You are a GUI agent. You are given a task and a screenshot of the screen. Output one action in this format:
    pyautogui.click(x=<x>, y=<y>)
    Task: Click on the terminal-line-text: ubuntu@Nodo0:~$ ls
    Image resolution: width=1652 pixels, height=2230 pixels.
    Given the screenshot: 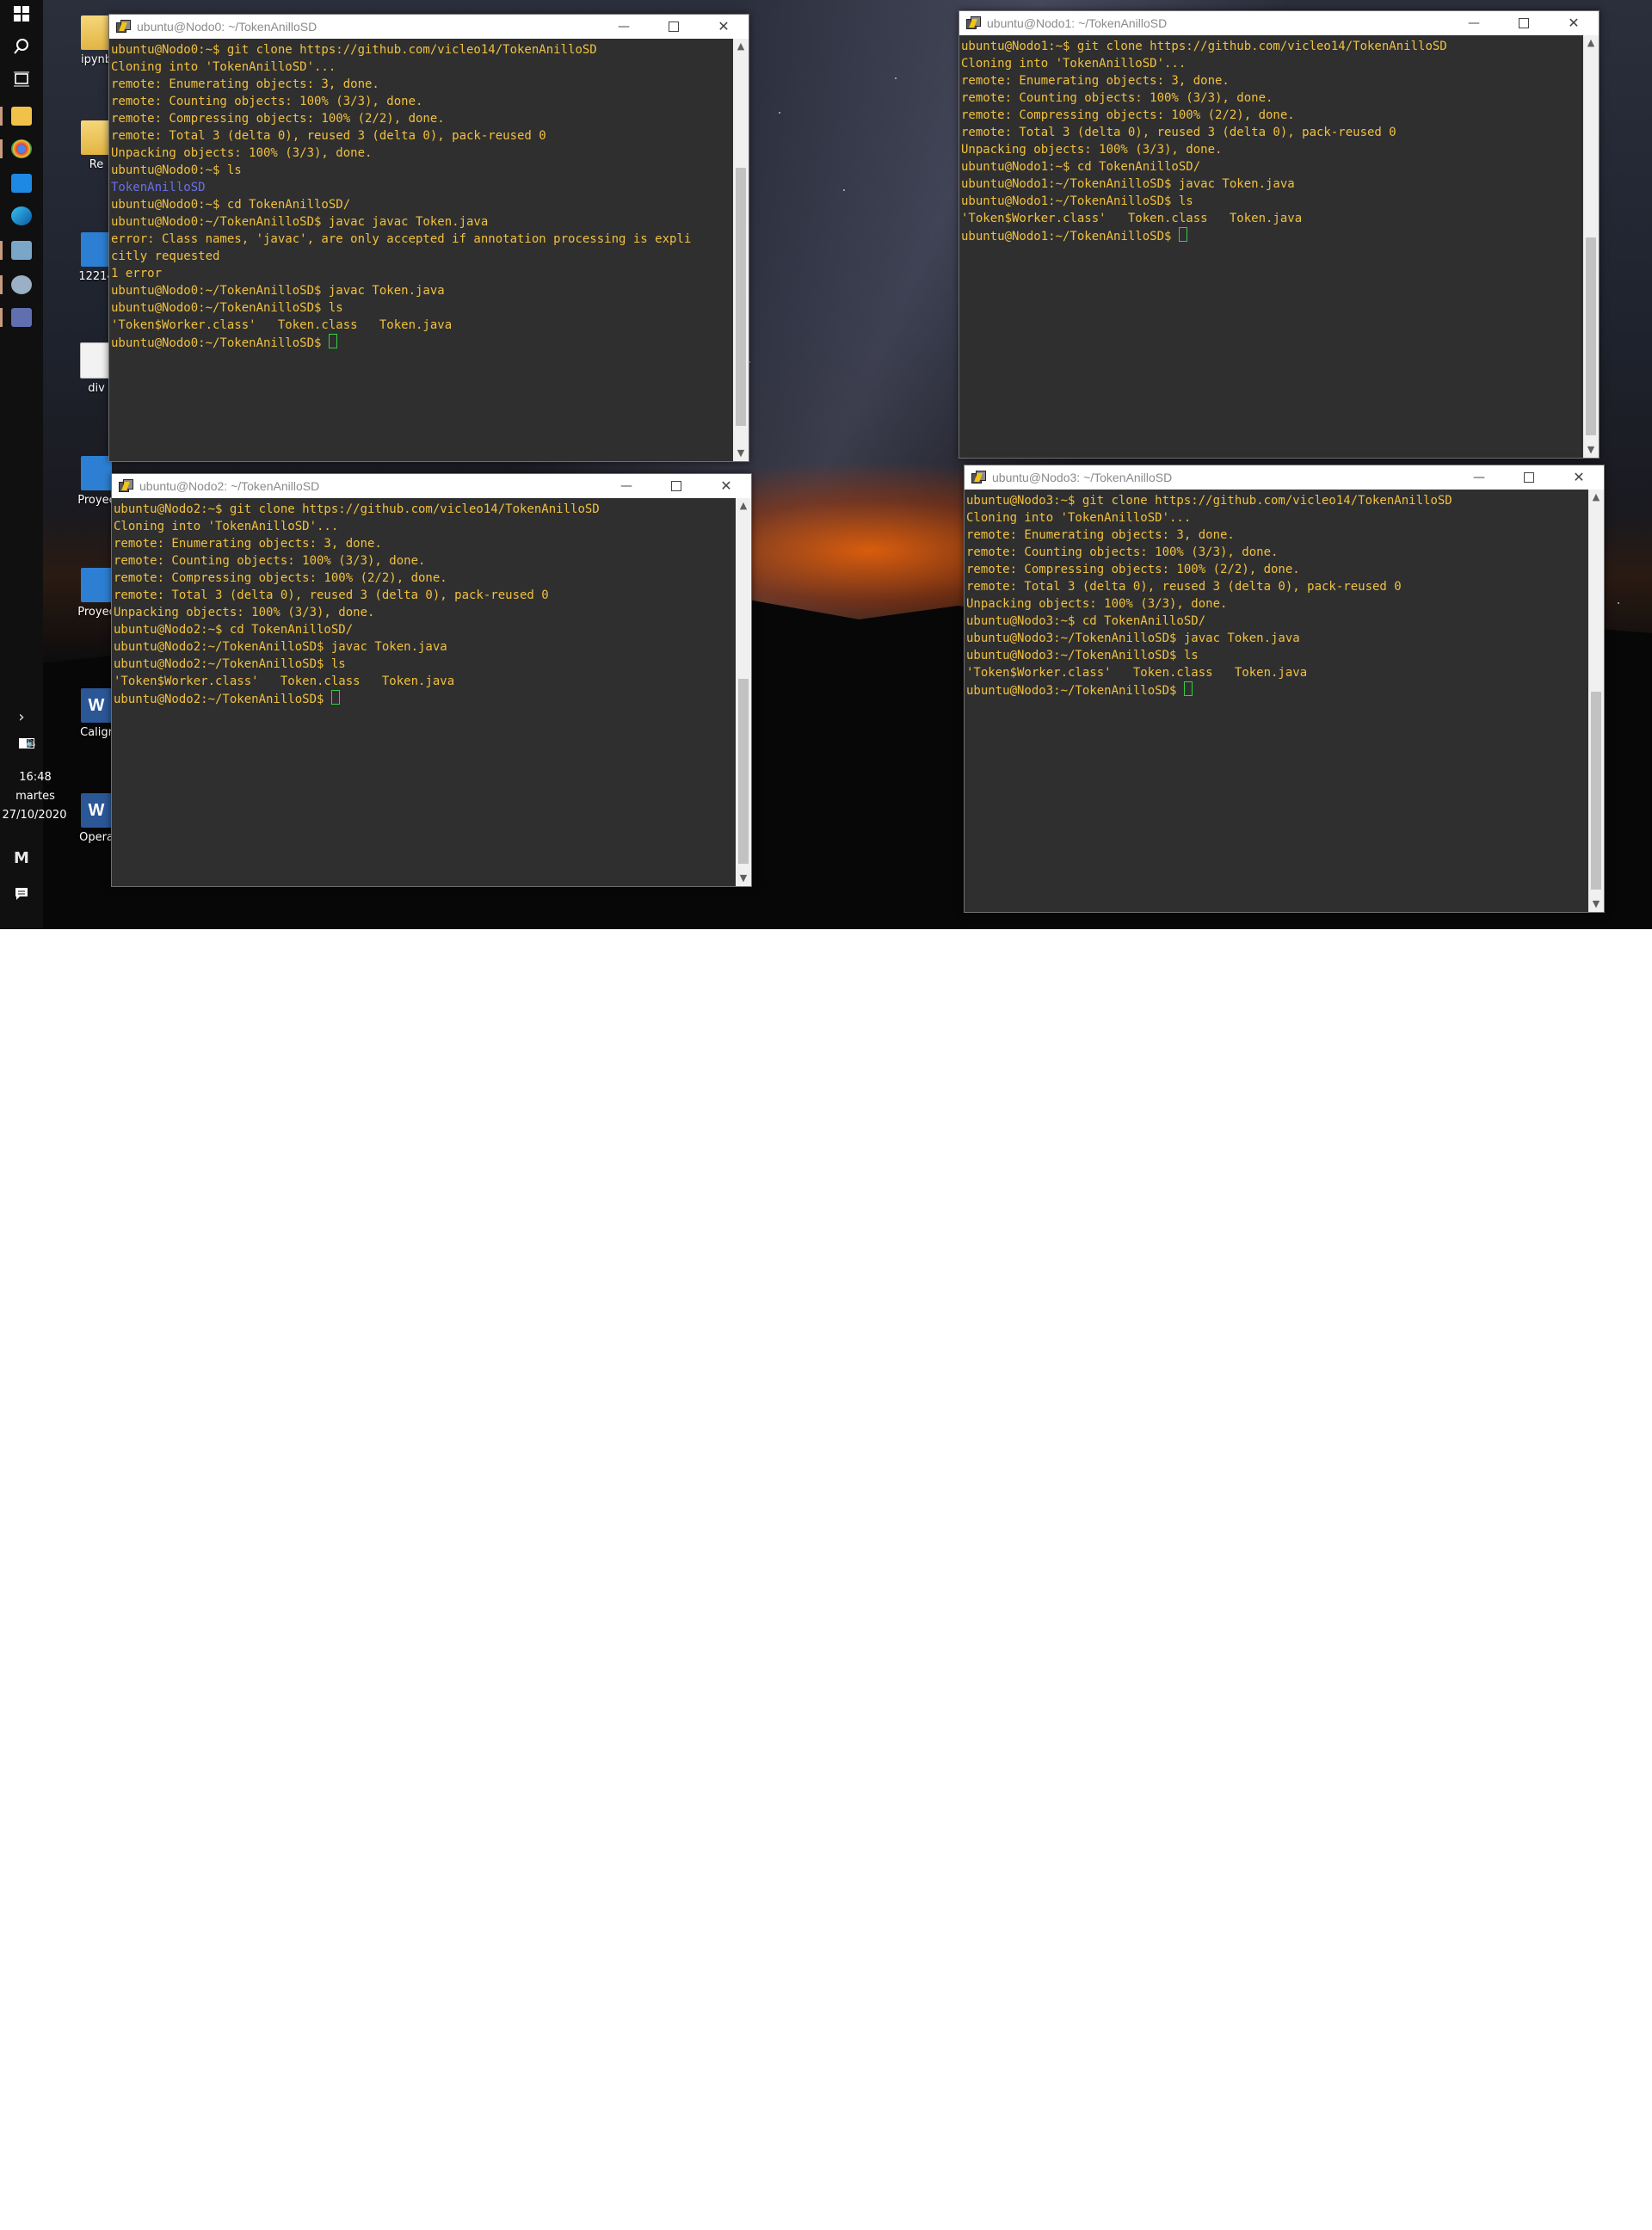 What is the action you would take?
    pyautogui.click(x=176, y=170)
    